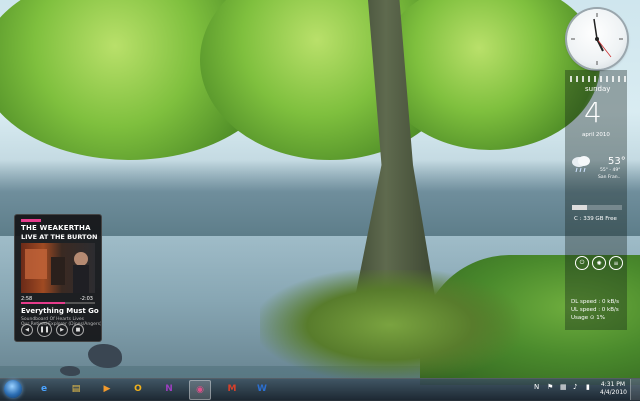  Describe the element at coordinates (588, 387) in the screenshot. I see `battery-icon: ▮` at that location.